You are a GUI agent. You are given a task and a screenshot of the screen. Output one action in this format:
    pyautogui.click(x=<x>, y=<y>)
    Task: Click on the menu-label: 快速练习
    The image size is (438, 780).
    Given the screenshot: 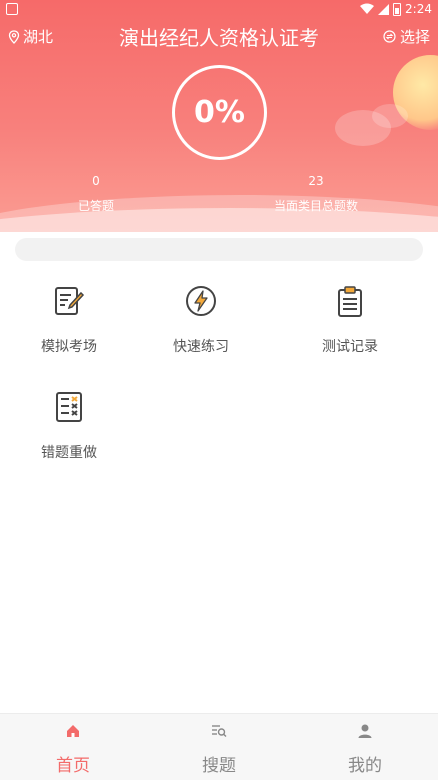 What is the action you would take?
    pyautogui.click(x=201, y=347)
    